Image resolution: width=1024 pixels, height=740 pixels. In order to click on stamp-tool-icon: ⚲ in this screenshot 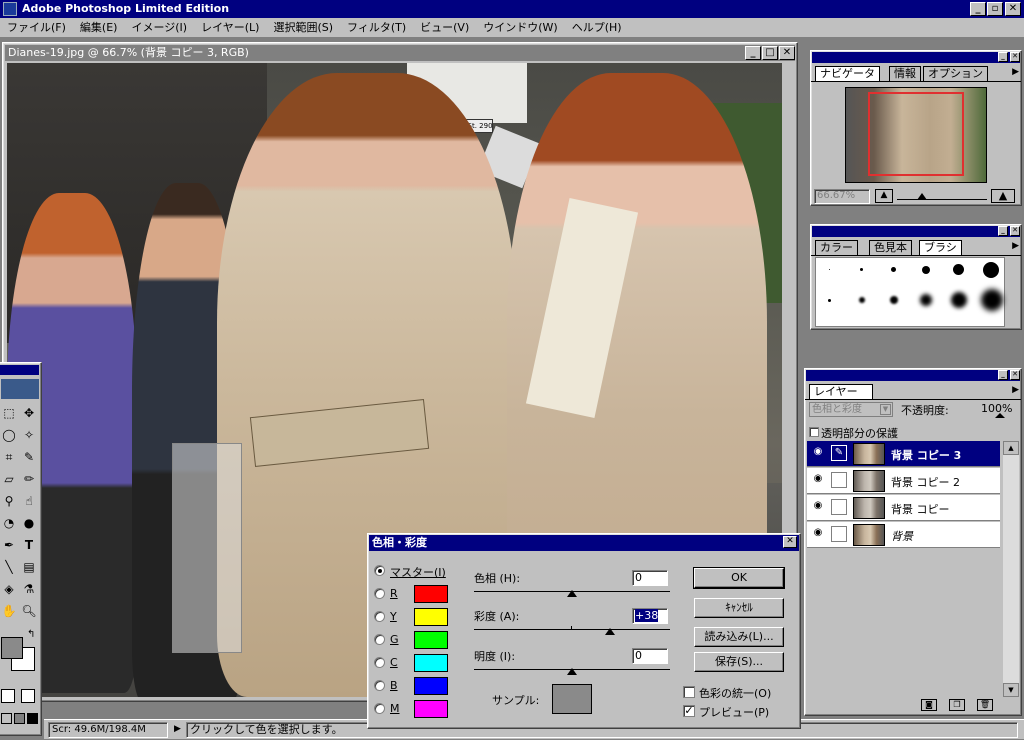, I will do `click(9, 501)`.